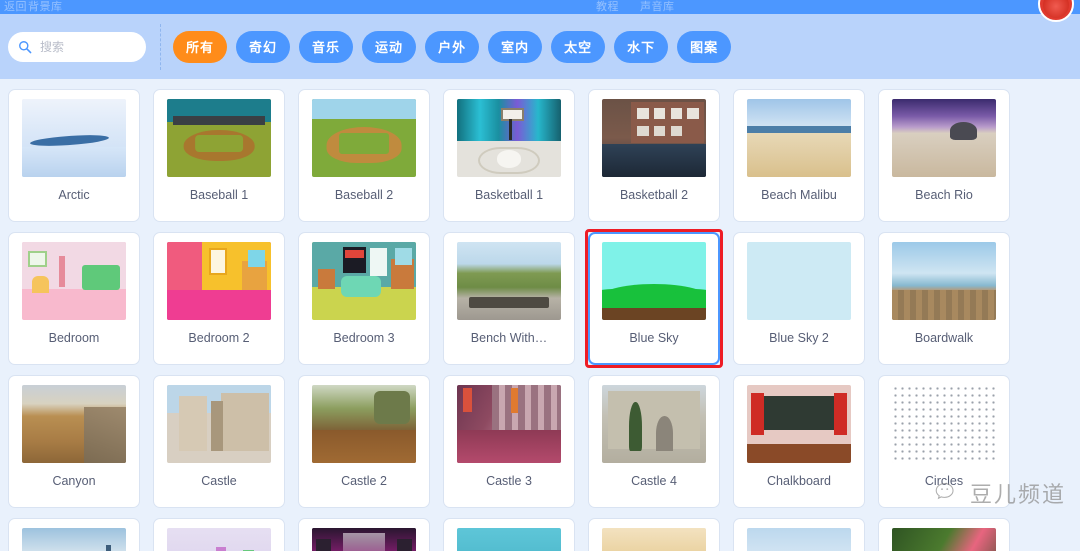  Describe the element at coordinates (1056, 11) in the screenshot. I see `watermelon-logo-icon` at that location.